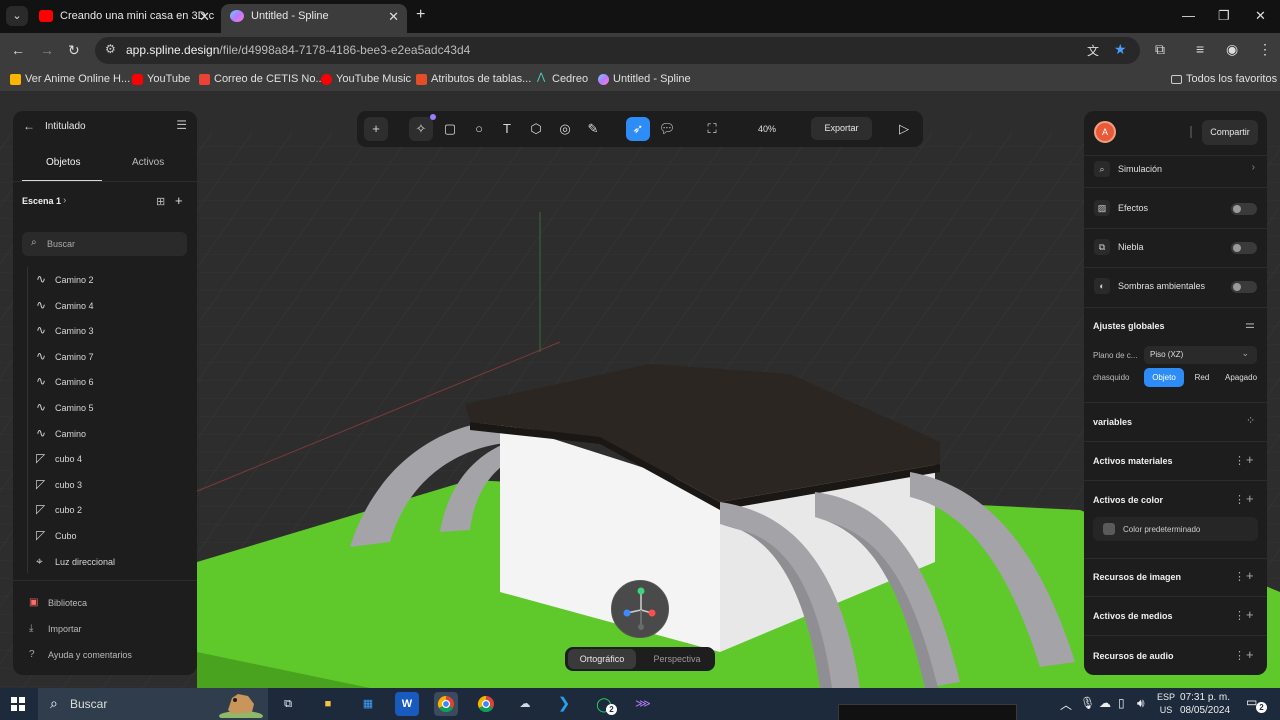 This screenshot has height=720, width=1280. I want to click on snap-option-off: Apagado, so click(1241, 377).